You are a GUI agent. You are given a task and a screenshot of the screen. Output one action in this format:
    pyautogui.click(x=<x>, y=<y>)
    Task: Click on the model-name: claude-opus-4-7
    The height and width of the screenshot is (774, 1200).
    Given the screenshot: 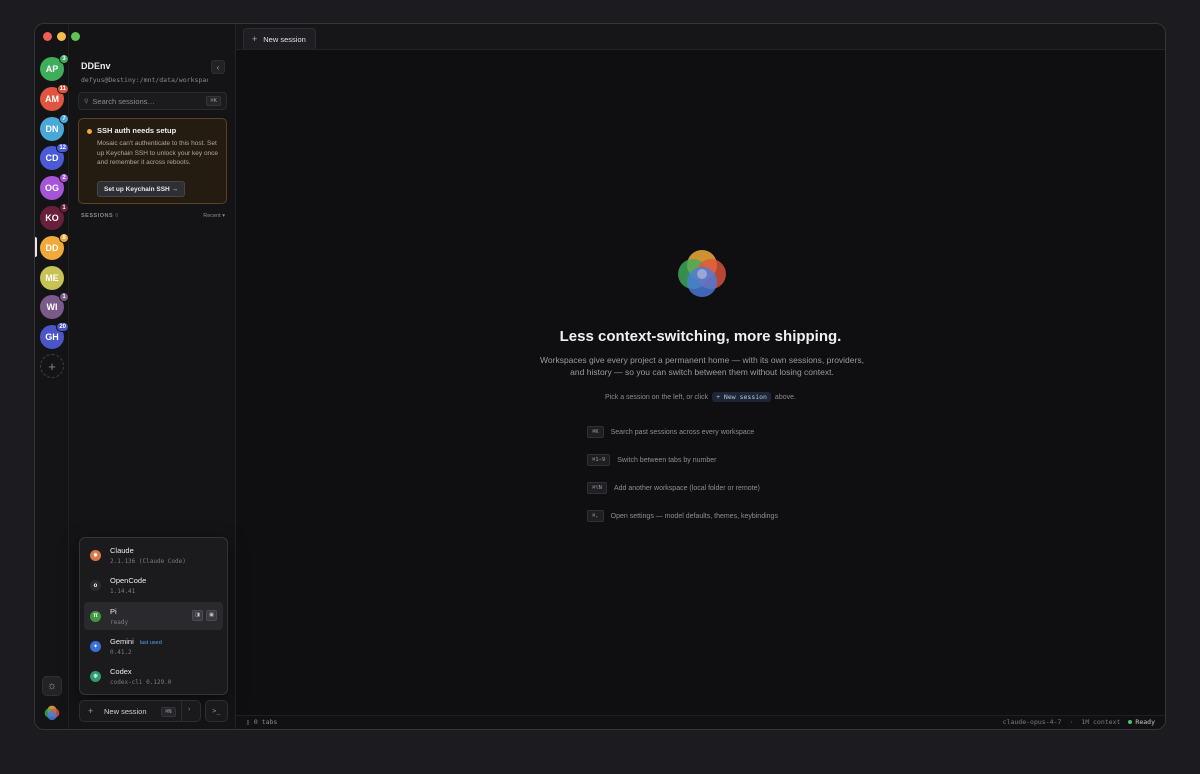 What is the action you would take?
    pyautogui.click(x=1032, y=722)
    